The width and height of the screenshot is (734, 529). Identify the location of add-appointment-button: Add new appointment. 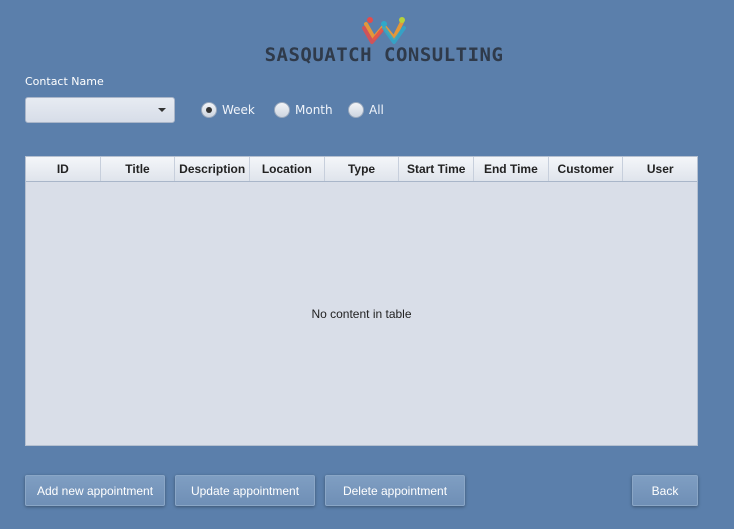
(95, 490).